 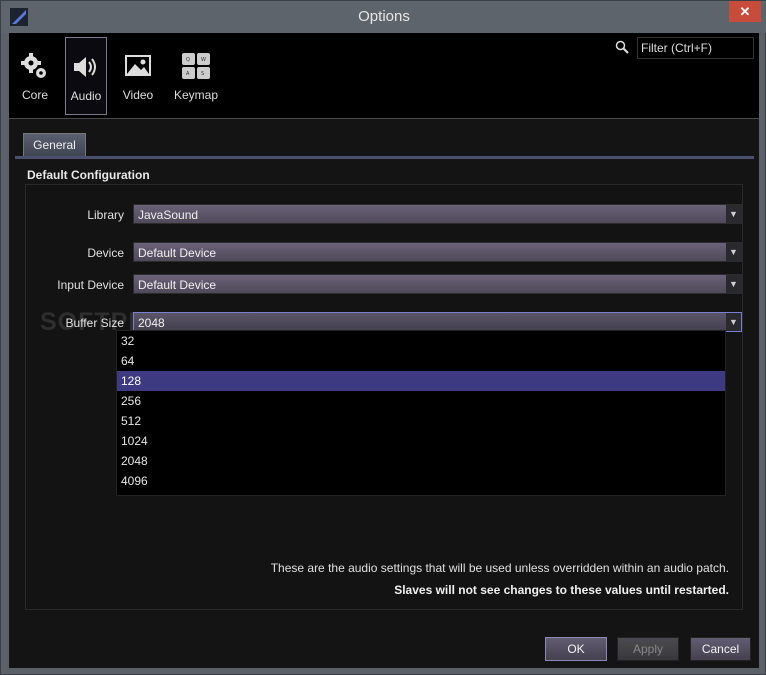 I want to click on close-button: ✕, so click(x=745, y=11).